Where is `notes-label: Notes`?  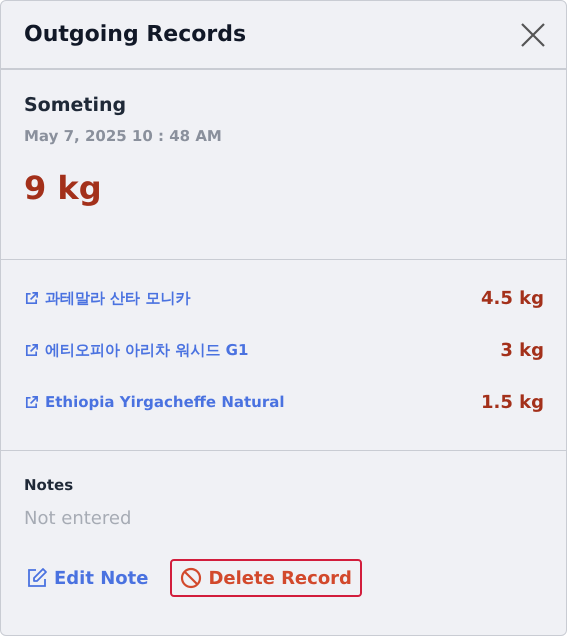 notes-label: Notes is located at coordinates (49, 485).